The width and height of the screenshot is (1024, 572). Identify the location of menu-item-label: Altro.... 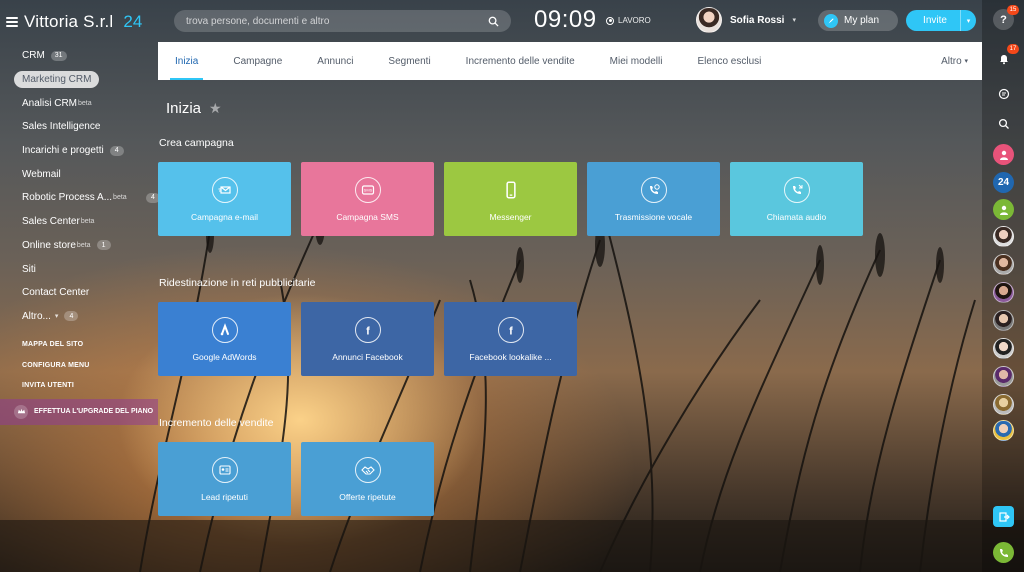
(36, 316).